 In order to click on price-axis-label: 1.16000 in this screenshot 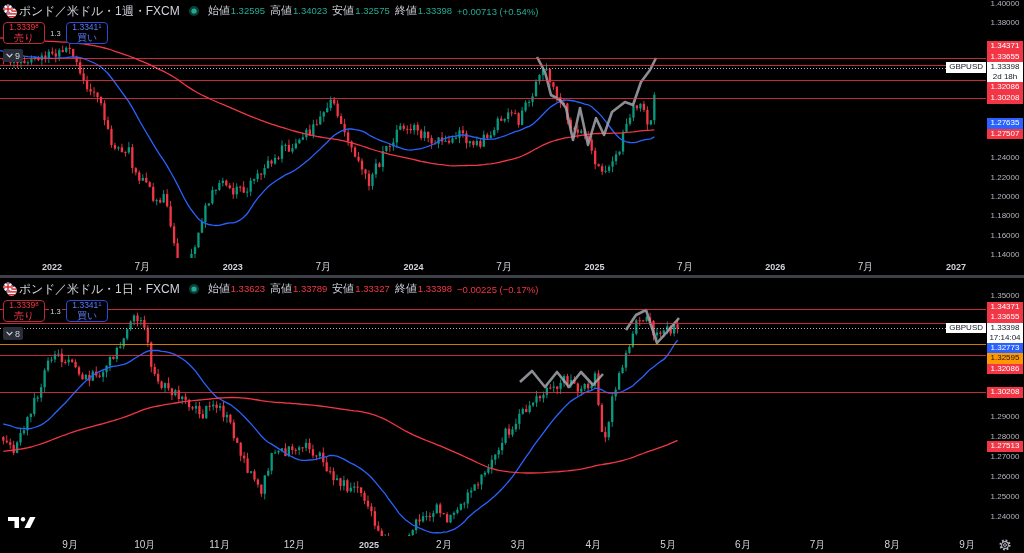, I will do `click(1005, 235)`.